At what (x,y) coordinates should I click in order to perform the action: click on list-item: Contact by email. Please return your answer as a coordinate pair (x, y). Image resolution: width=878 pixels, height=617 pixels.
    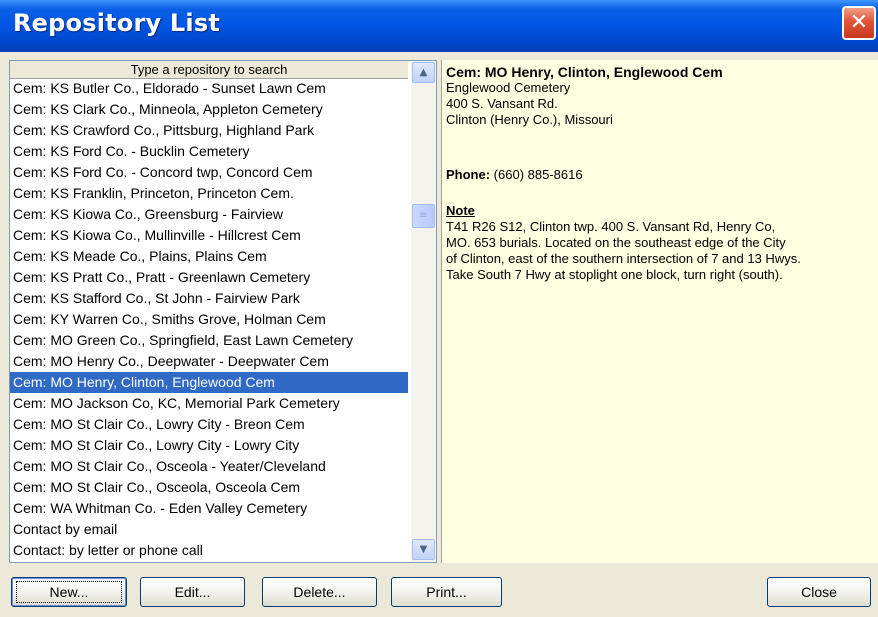
    Looking at the image, I should click on (209, 529).